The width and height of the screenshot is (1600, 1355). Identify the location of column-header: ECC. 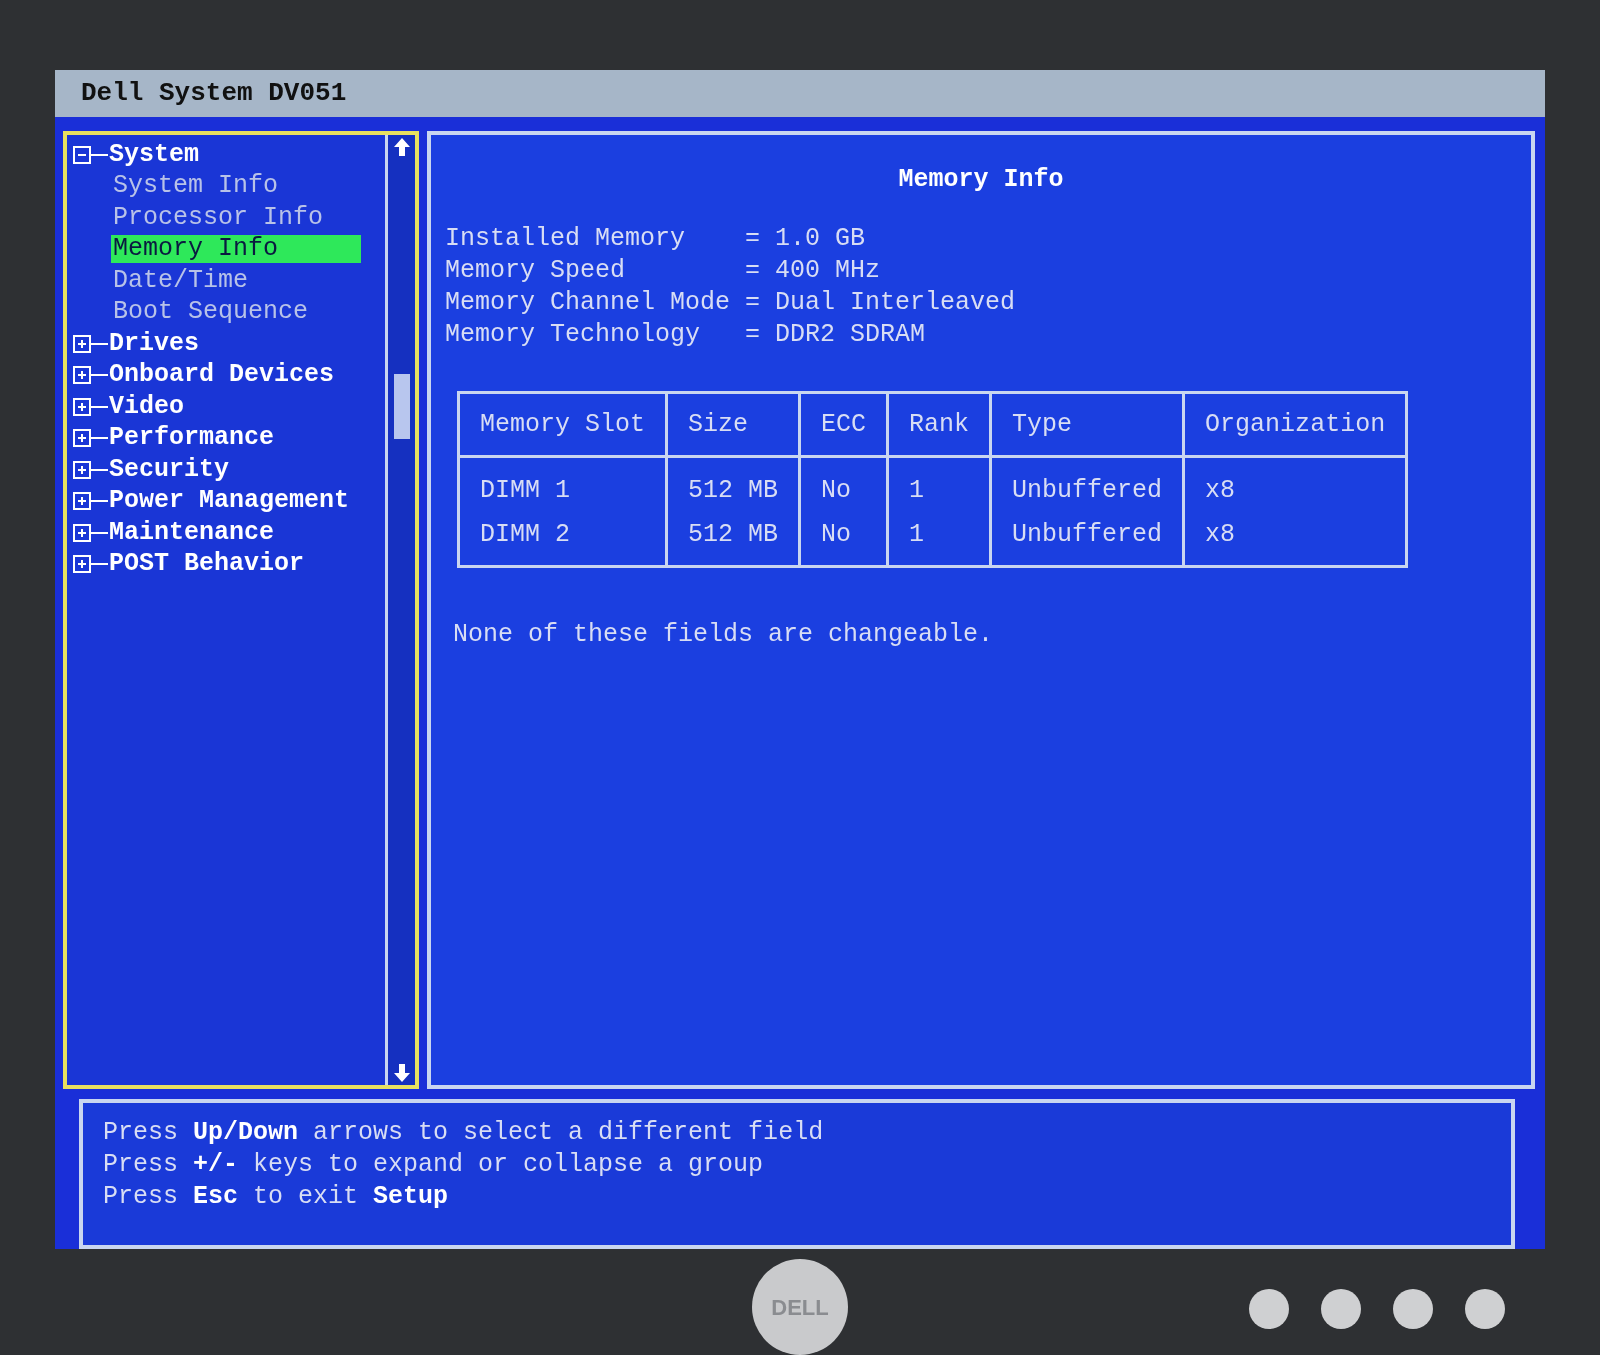
(843, 424).